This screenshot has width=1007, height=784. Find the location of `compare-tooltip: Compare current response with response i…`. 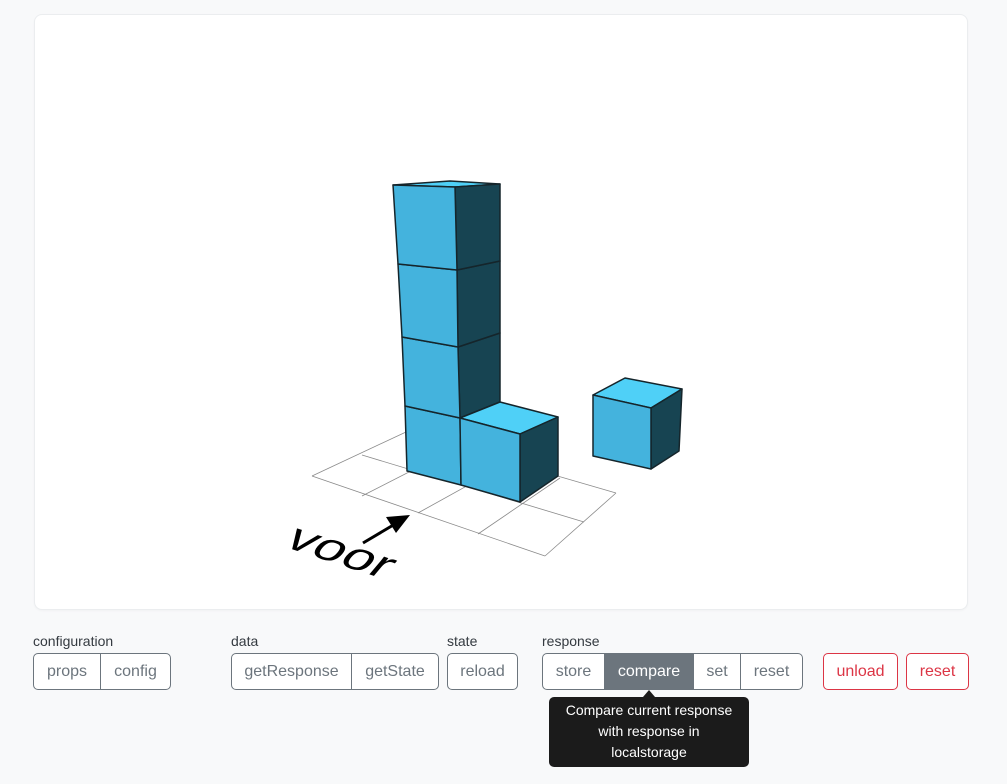

compare-tooltip: Compare current response with response i… is located at coordinates (649, 732).